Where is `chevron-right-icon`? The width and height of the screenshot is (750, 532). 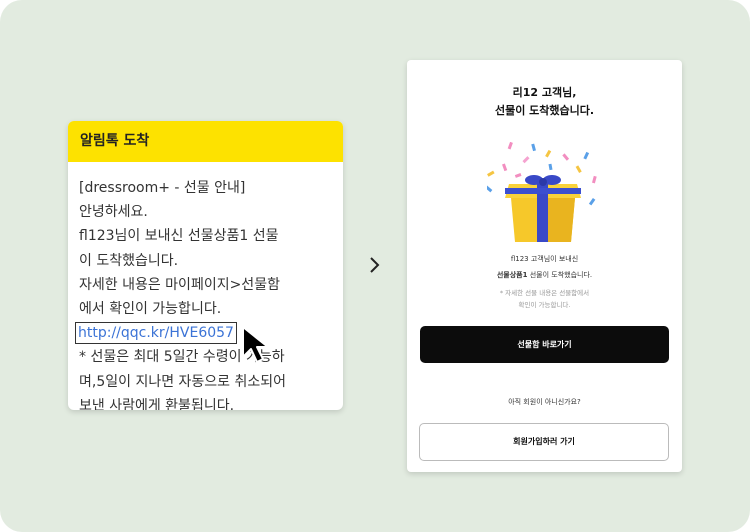 chevron-right-icon is located at coordinates (375, 265).